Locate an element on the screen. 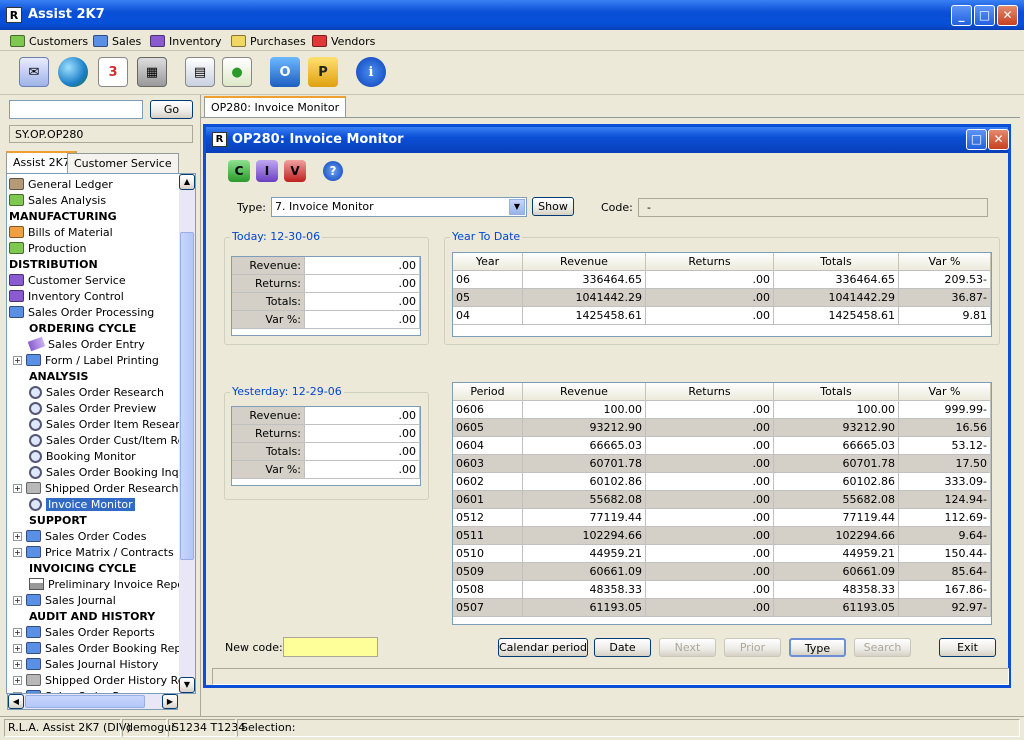 This screenshot has height=740, width=1024. vertical-scrollbar: ▲ ▼ is located at coordinates (187, 433).